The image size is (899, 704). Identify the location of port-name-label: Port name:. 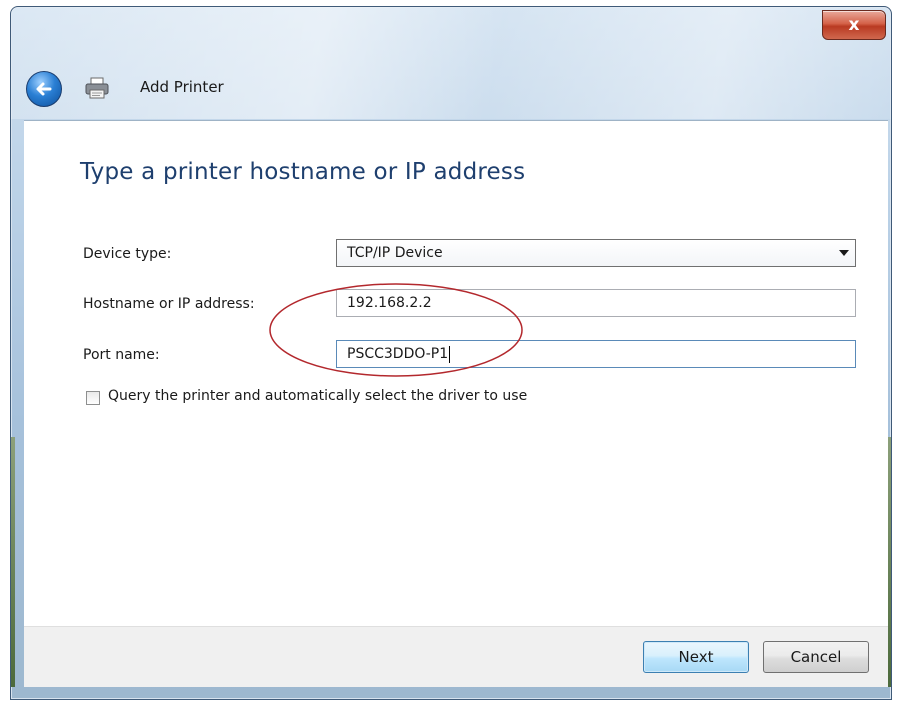
(121, 355).